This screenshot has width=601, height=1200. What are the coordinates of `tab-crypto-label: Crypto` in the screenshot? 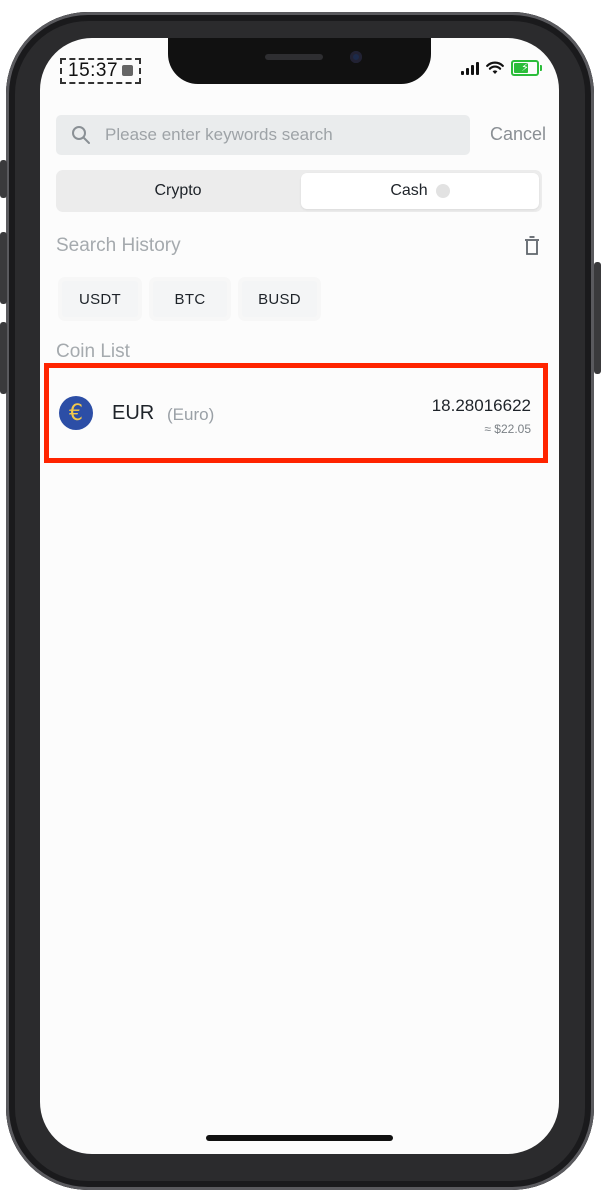 It's located at (178, 190).